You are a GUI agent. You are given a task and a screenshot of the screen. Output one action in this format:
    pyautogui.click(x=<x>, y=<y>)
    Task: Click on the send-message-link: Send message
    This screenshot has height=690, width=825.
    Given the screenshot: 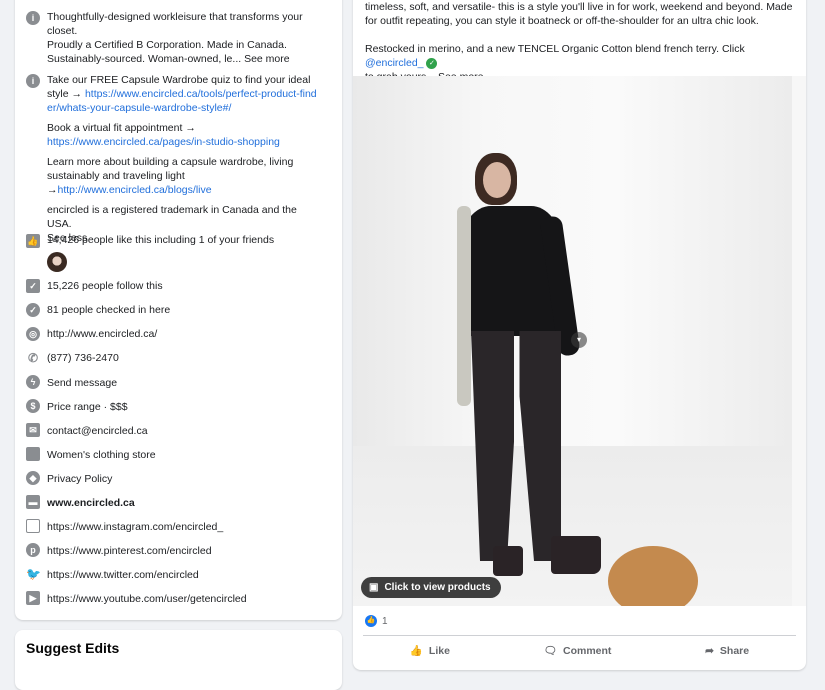 What is the action you would take?
    pyautogui.click(x=184, y=383)
    